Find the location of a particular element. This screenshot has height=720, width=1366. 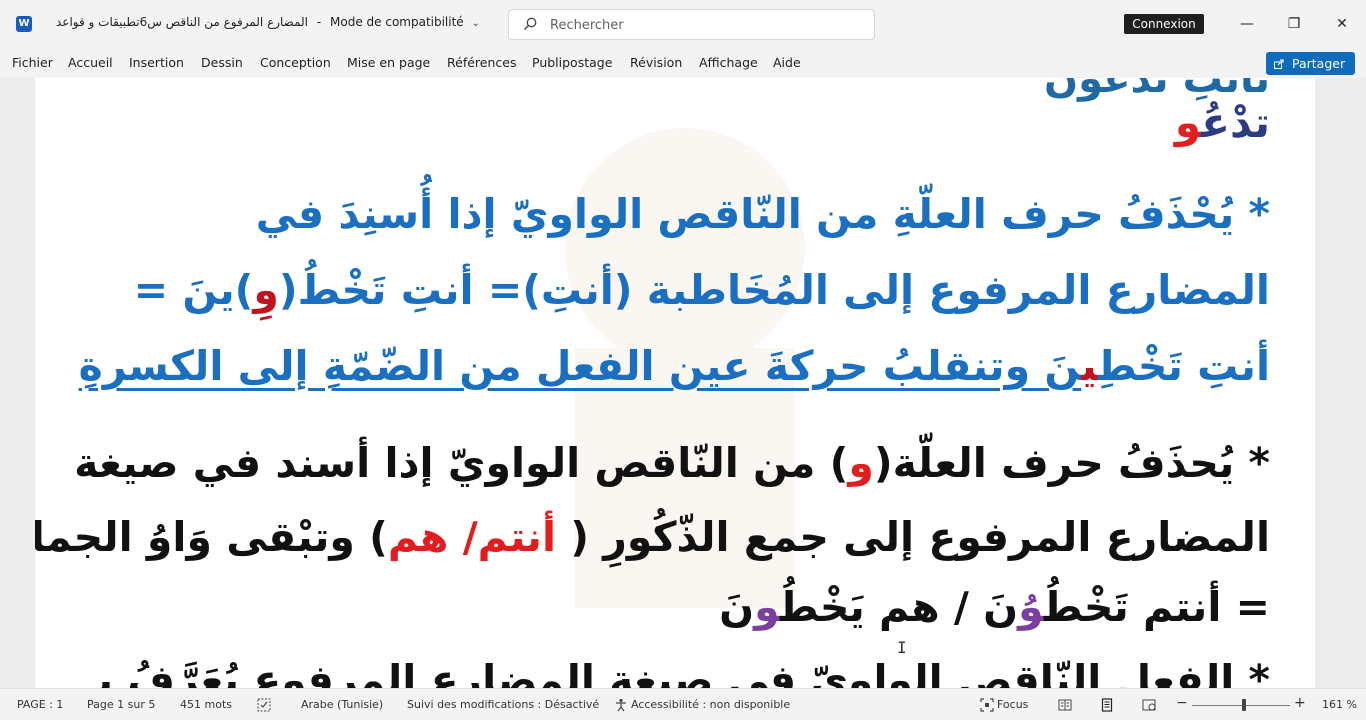

minimize-button: — is located at coordinates (1247, 24).